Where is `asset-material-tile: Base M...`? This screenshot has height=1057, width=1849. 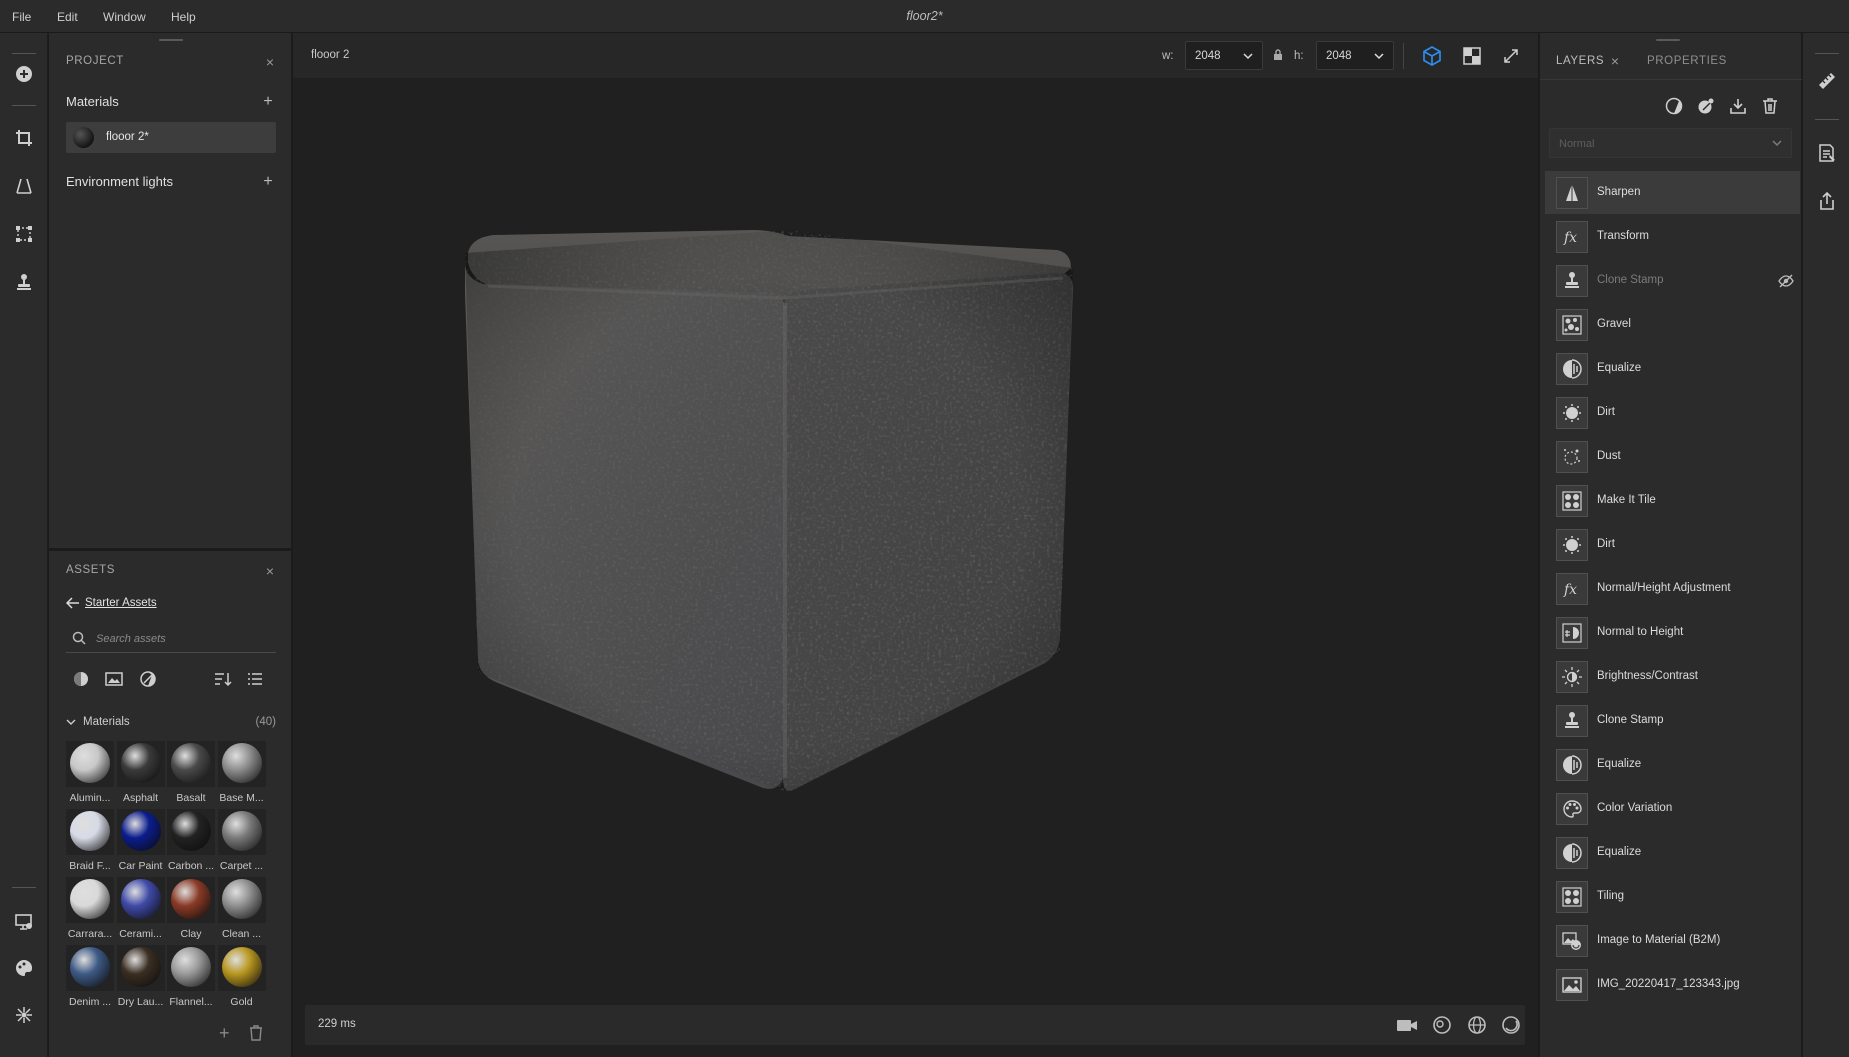
asset-material-tile: Base M... is located at coordinates (241, 774).